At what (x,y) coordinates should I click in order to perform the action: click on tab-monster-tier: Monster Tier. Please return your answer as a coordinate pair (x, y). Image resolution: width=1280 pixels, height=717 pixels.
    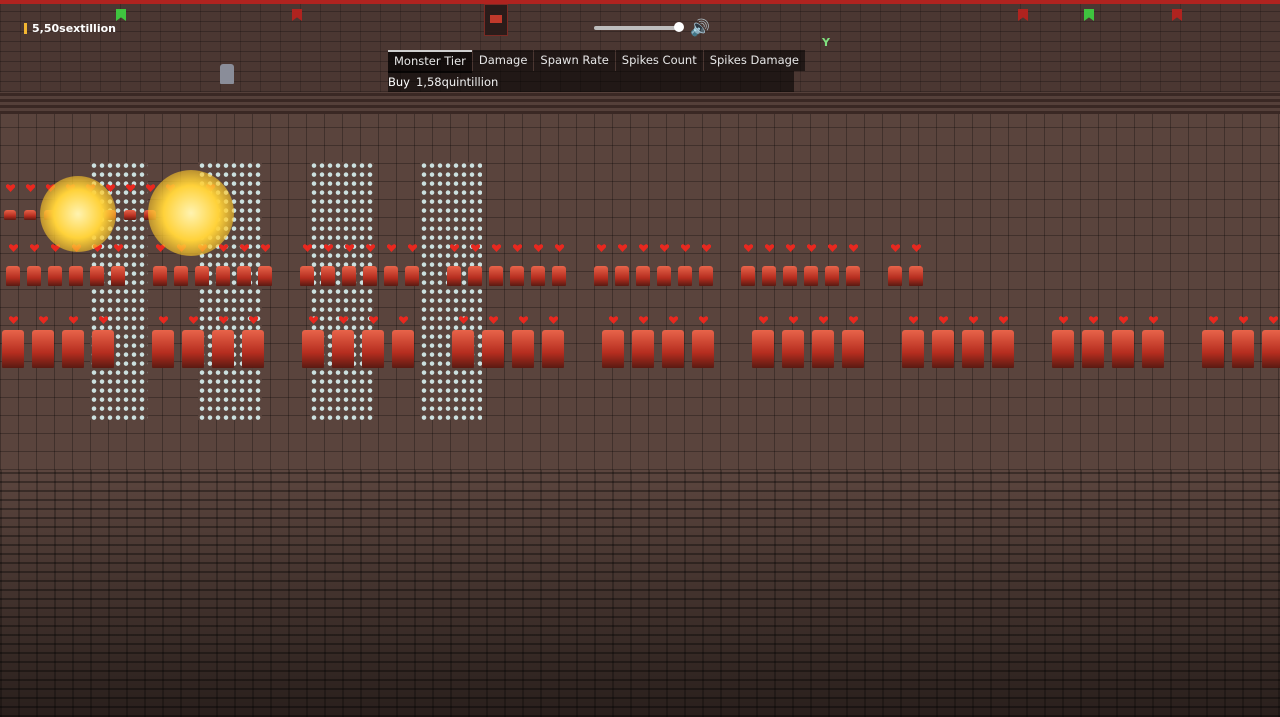
    Looking at the image, I should click on (430, 61).